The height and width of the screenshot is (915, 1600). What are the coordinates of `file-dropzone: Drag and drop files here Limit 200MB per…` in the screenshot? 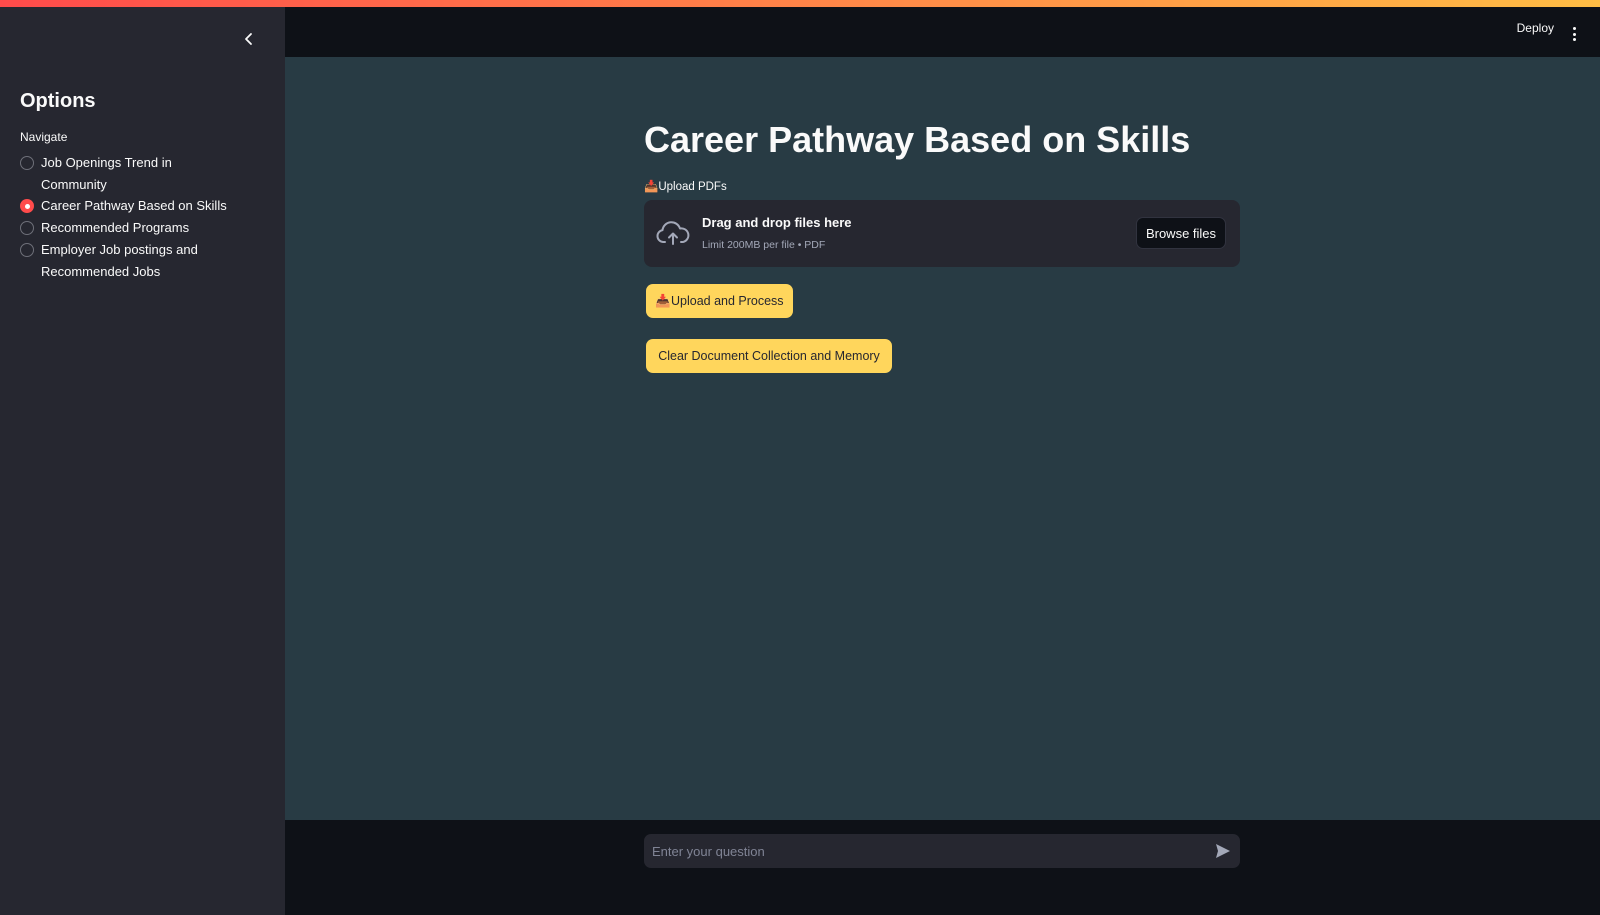 It's located at (942, 233).